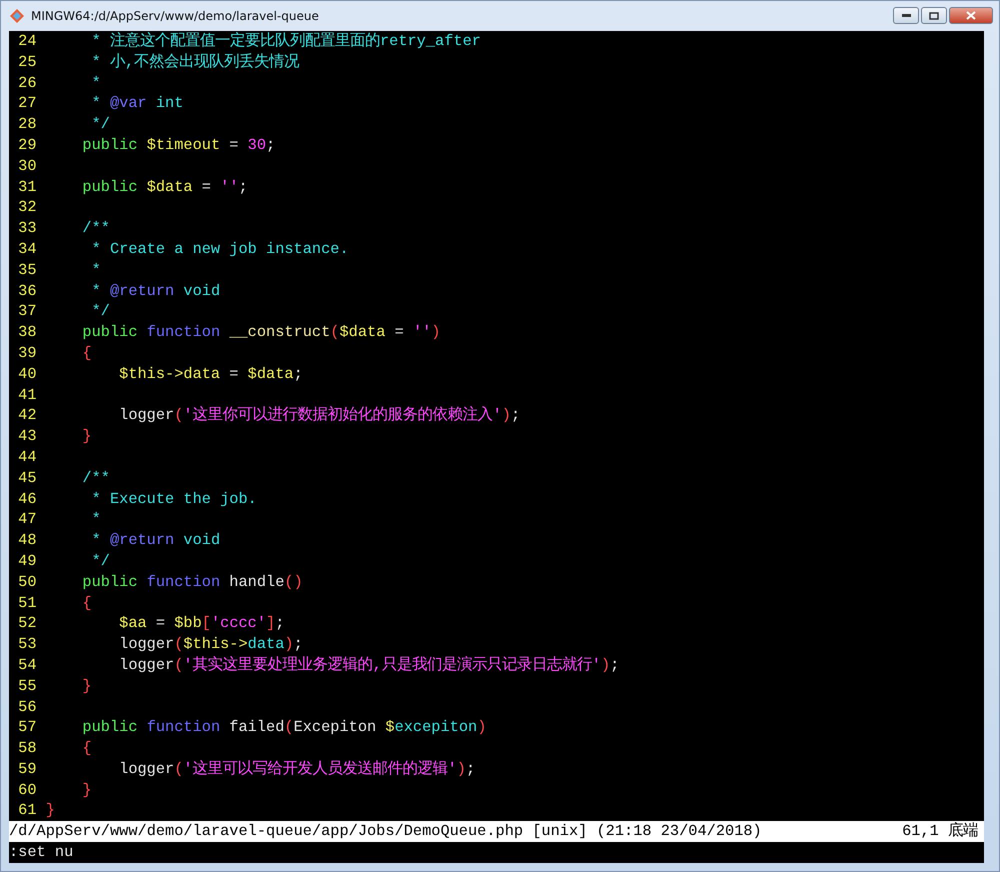 This screenshot has height=872, width=1000. What do you see at coordinates (27, 457) in the screenshot?
I see `line-number: 44` at bounding box center [27, 457].